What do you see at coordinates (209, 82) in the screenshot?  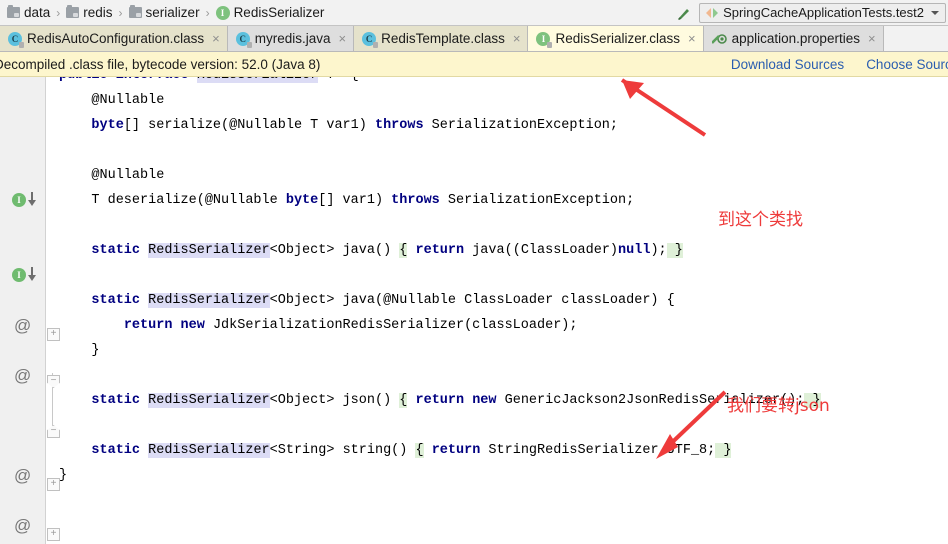 I see `code-line: public interface RedisSerializer<T> {` at bounding box center [209, 82].